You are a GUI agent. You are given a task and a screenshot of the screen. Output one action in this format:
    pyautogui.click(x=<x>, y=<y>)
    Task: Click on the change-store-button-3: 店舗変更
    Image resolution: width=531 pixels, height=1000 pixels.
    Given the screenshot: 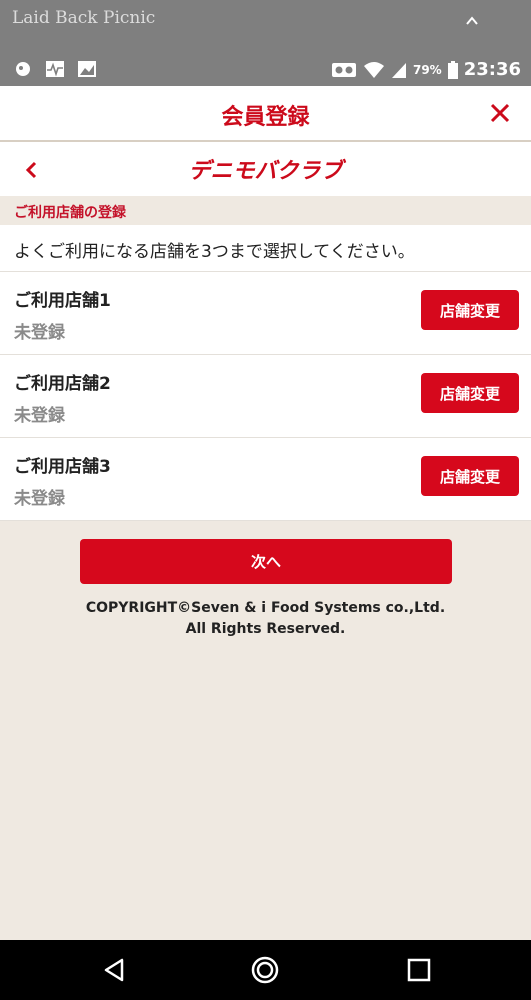 What is the action you would take?
    pyautogui.click(x=470, y=476)
    